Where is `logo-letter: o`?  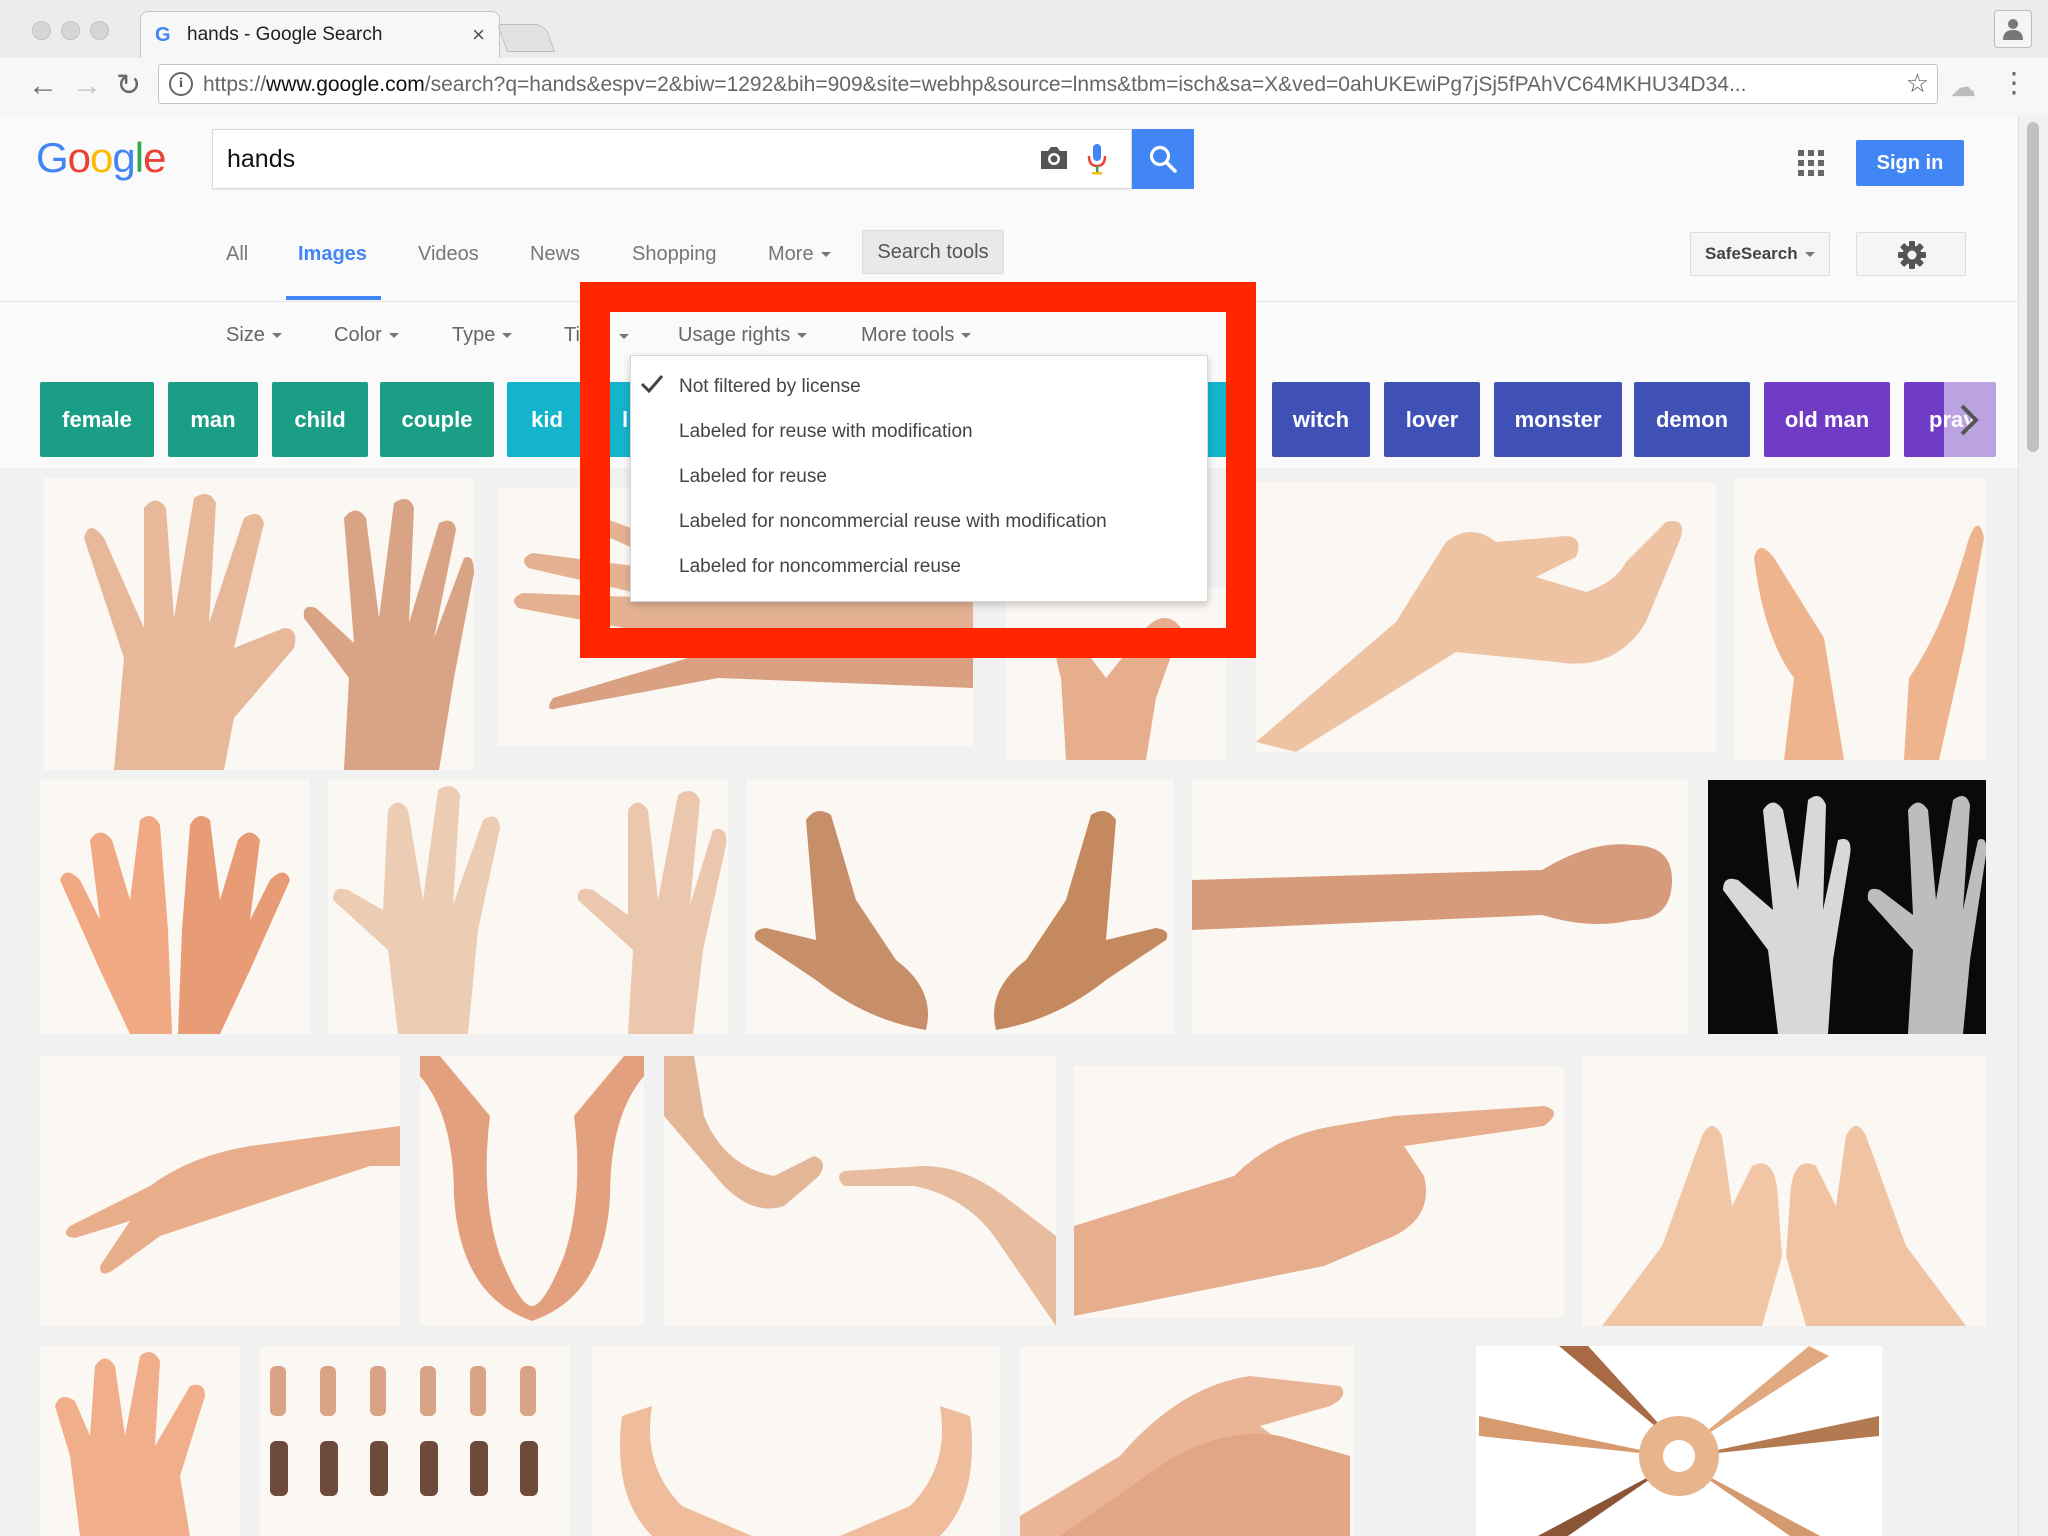
logo-letter: o is located at coordinates (101, 157).